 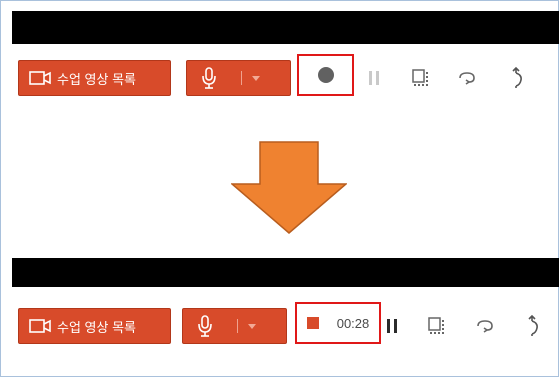 I want to click on record-dot-icon, so click(x=325, y=75).